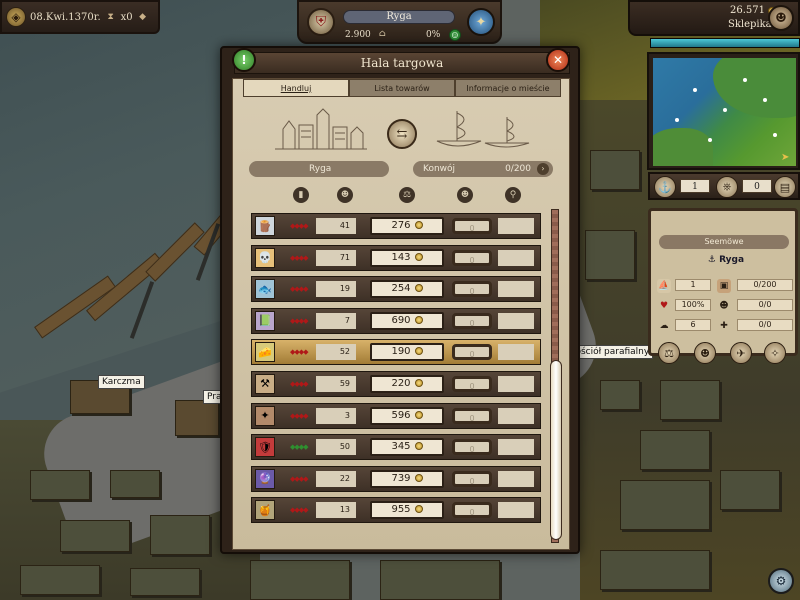  I want to click on minimap-ship-icon: ➤, so click(785, 157).